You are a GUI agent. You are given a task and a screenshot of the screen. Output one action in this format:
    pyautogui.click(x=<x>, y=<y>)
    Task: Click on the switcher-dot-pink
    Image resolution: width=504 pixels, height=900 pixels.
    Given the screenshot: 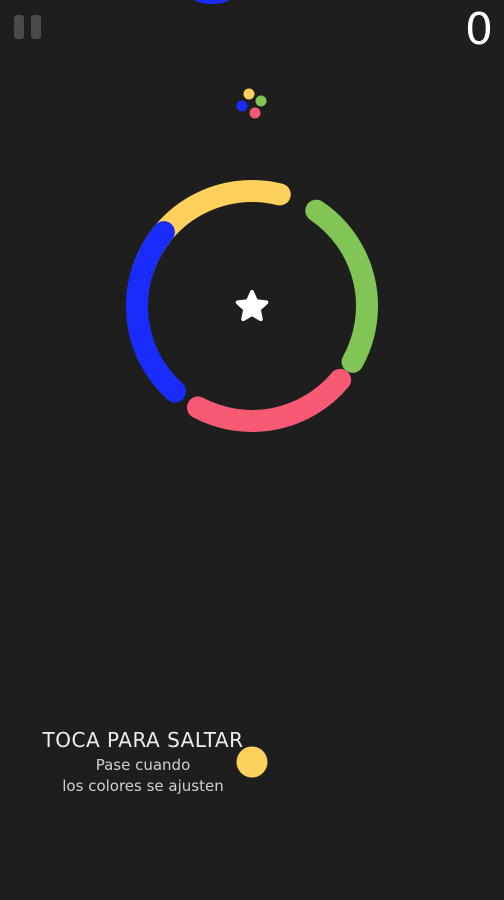 What is the action you would take?
    pyautogui.click(x=255, y=113)
    